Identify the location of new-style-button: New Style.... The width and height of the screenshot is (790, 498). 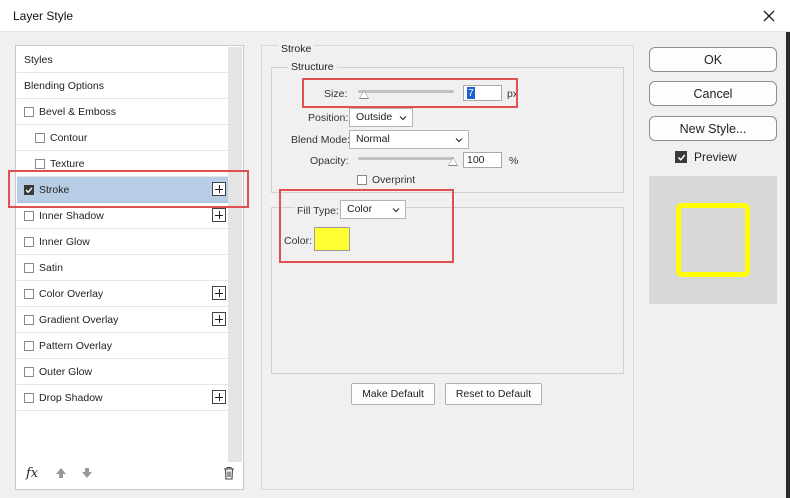
(713, 128).